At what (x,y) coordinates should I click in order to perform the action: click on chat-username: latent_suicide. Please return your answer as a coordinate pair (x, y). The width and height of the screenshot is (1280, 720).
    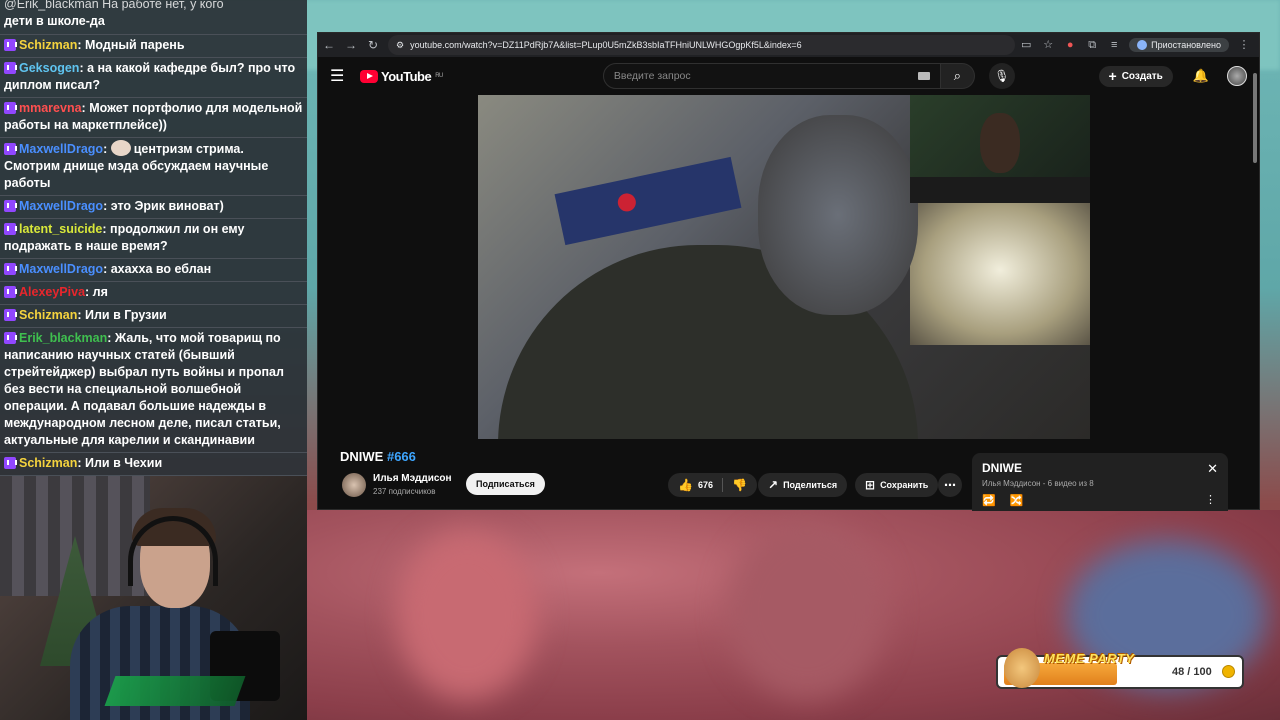
    Looking at the image, I should click on (60, 229).